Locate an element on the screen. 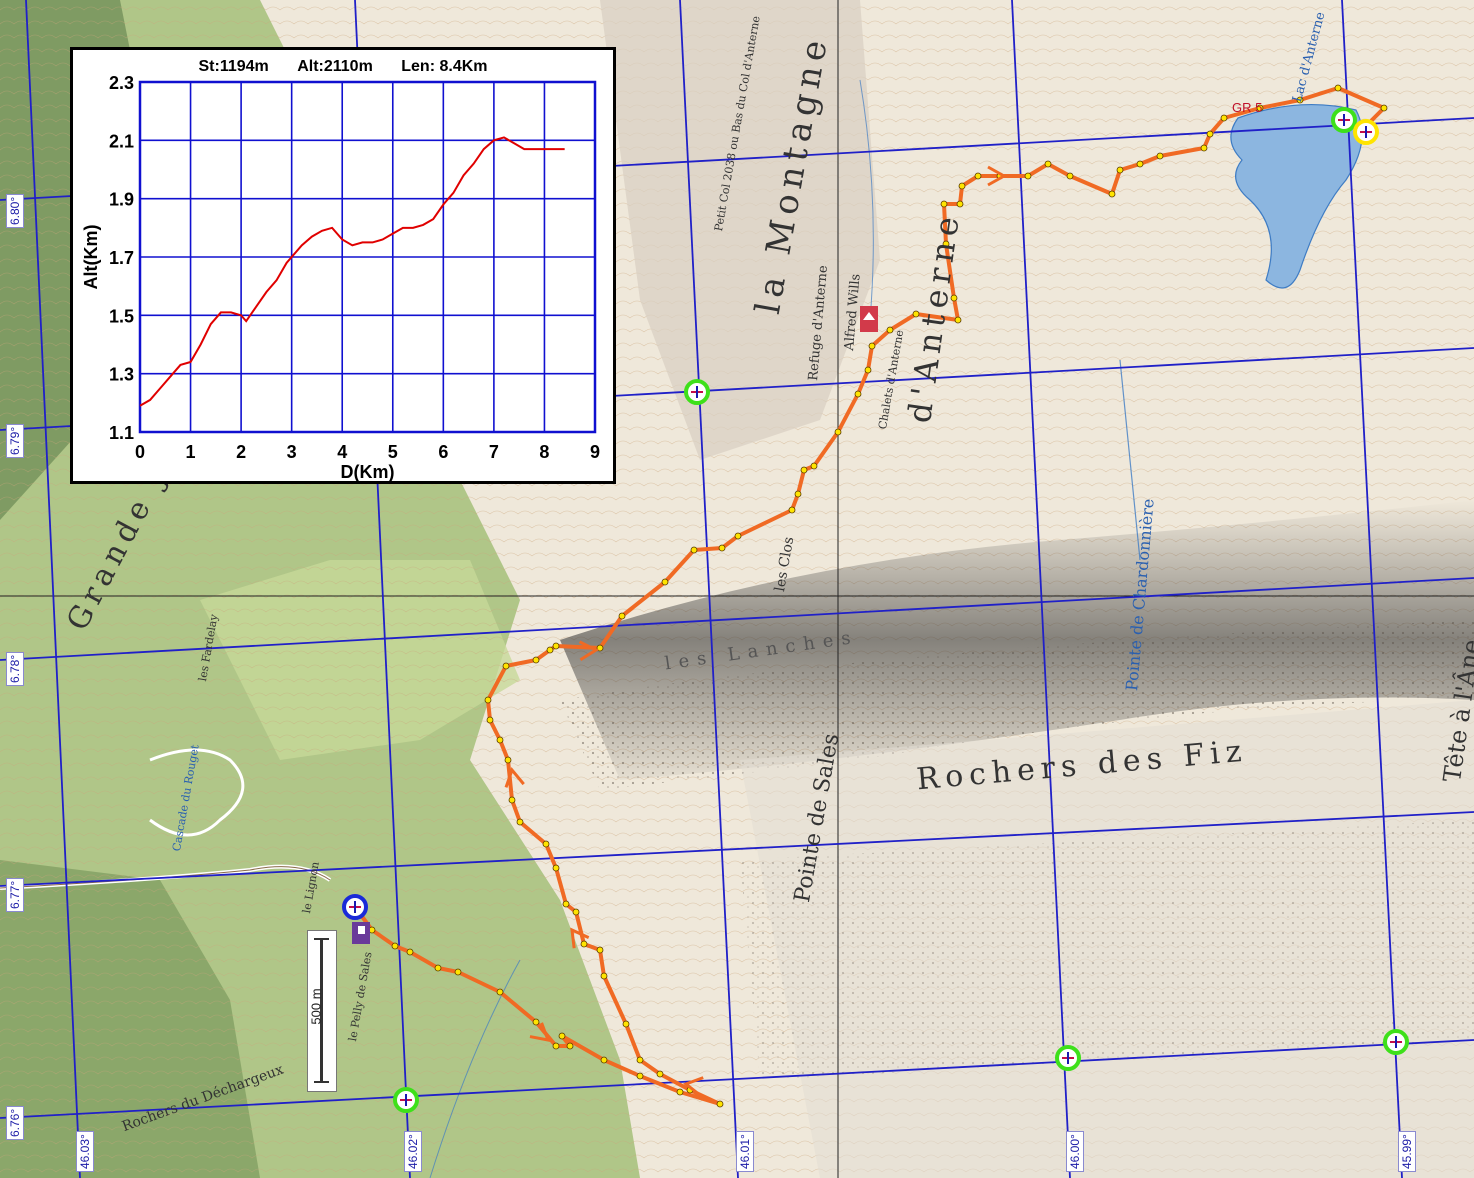 This screenshot has width=1474, height=1178. y-tick-label: 1.1 is located at coordinates (121, 433).